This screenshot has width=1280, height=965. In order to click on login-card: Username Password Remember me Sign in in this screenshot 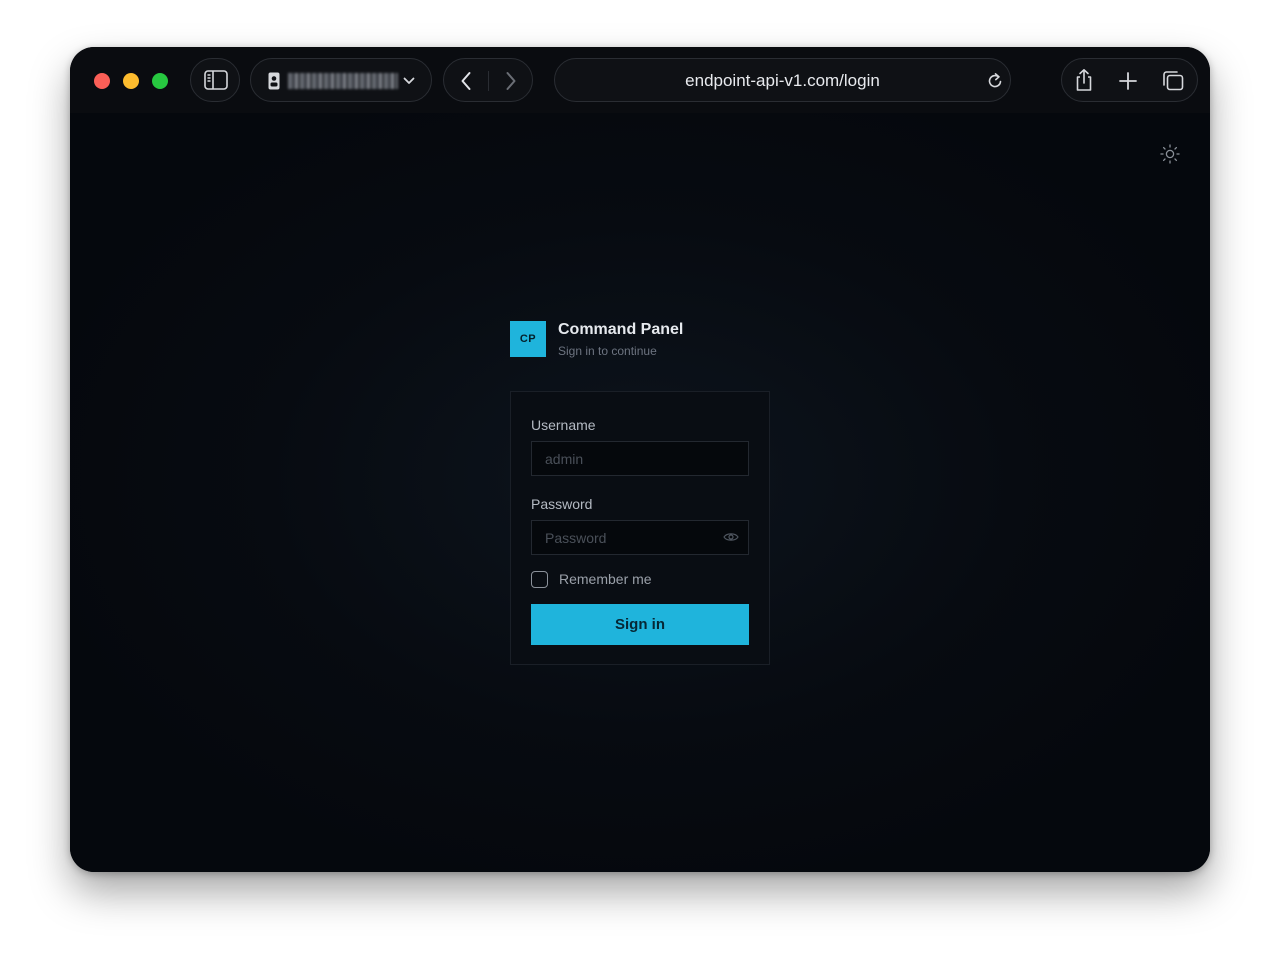, I will do `click(640, 528)`.